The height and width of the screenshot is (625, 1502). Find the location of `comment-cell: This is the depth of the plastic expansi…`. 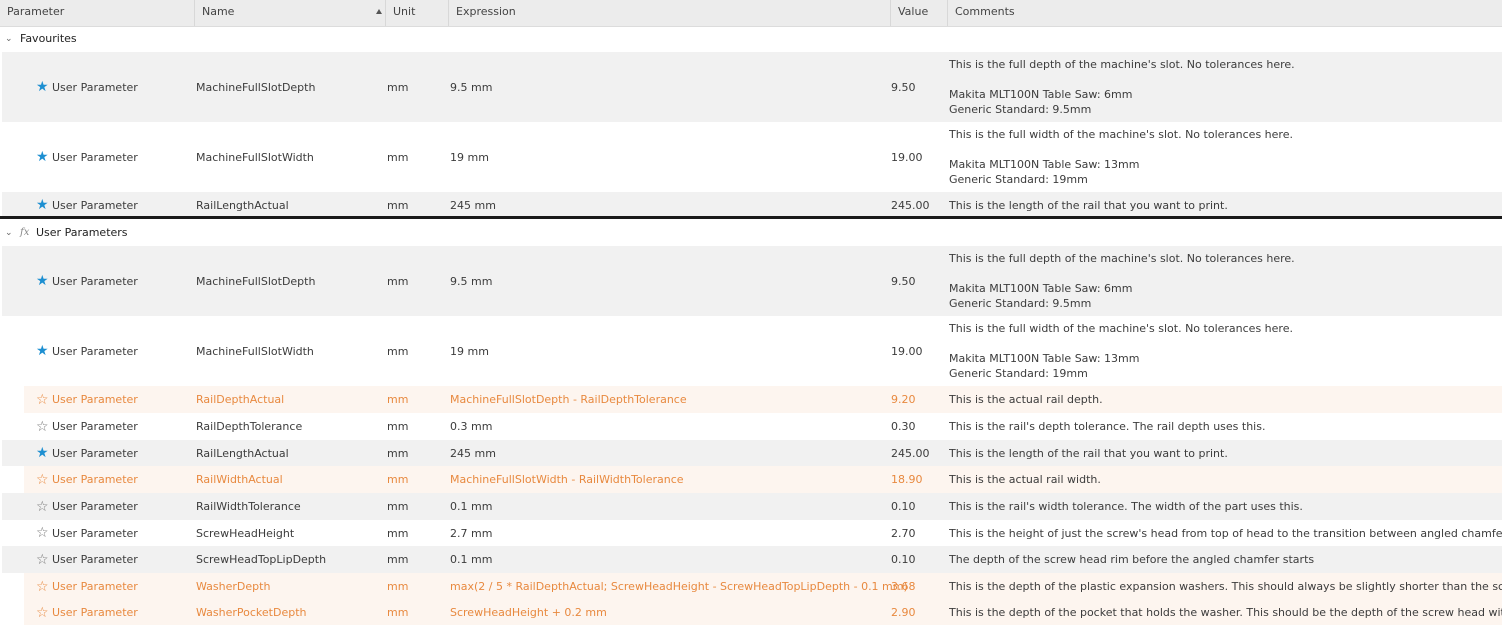

comment-cell: This is the depth of the plastic expansi… is located at coordinates (1225, 586).